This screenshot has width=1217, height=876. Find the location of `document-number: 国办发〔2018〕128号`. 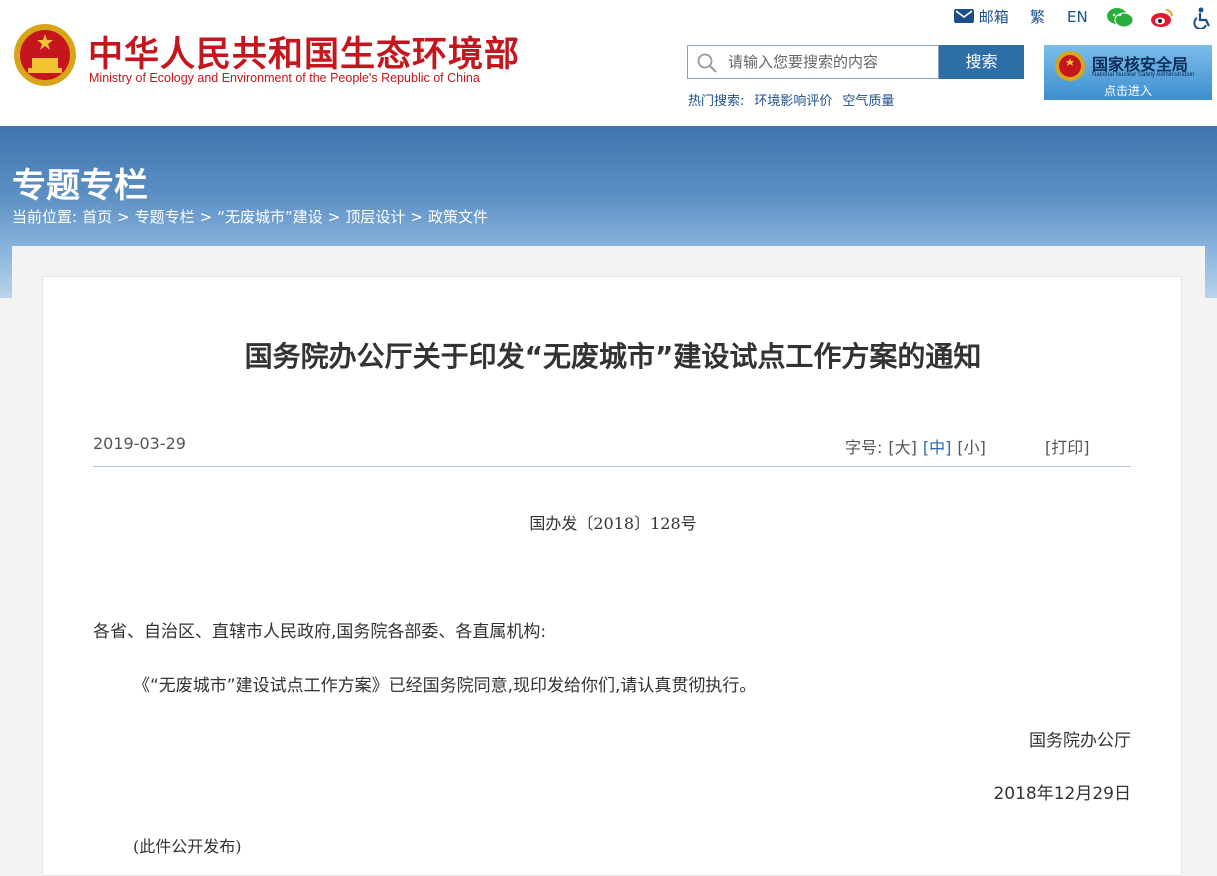

document-number: 国办发〔2018〕128号 is located at coordinates (613, 523).